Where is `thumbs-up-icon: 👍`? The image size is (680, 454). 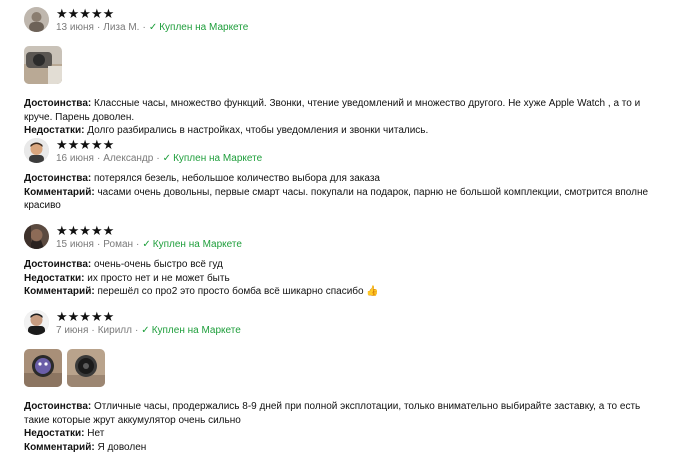 thumbs-up-icon: 👍 is located at coordinates (372, 291).